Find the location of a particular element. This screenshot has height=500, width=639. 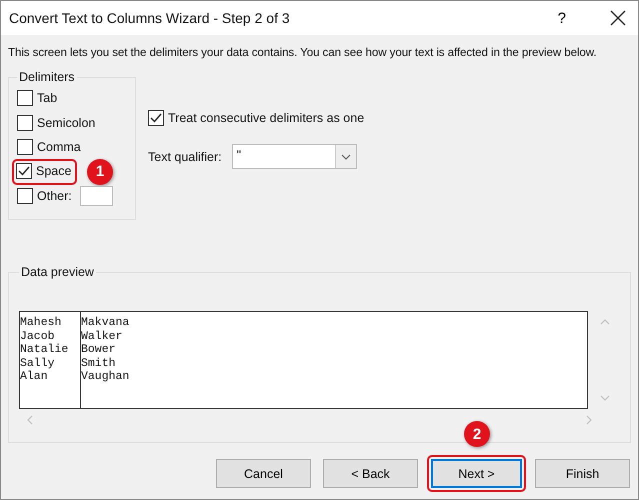

preview-cell: Vaughan is located at coordinates (105, 377).